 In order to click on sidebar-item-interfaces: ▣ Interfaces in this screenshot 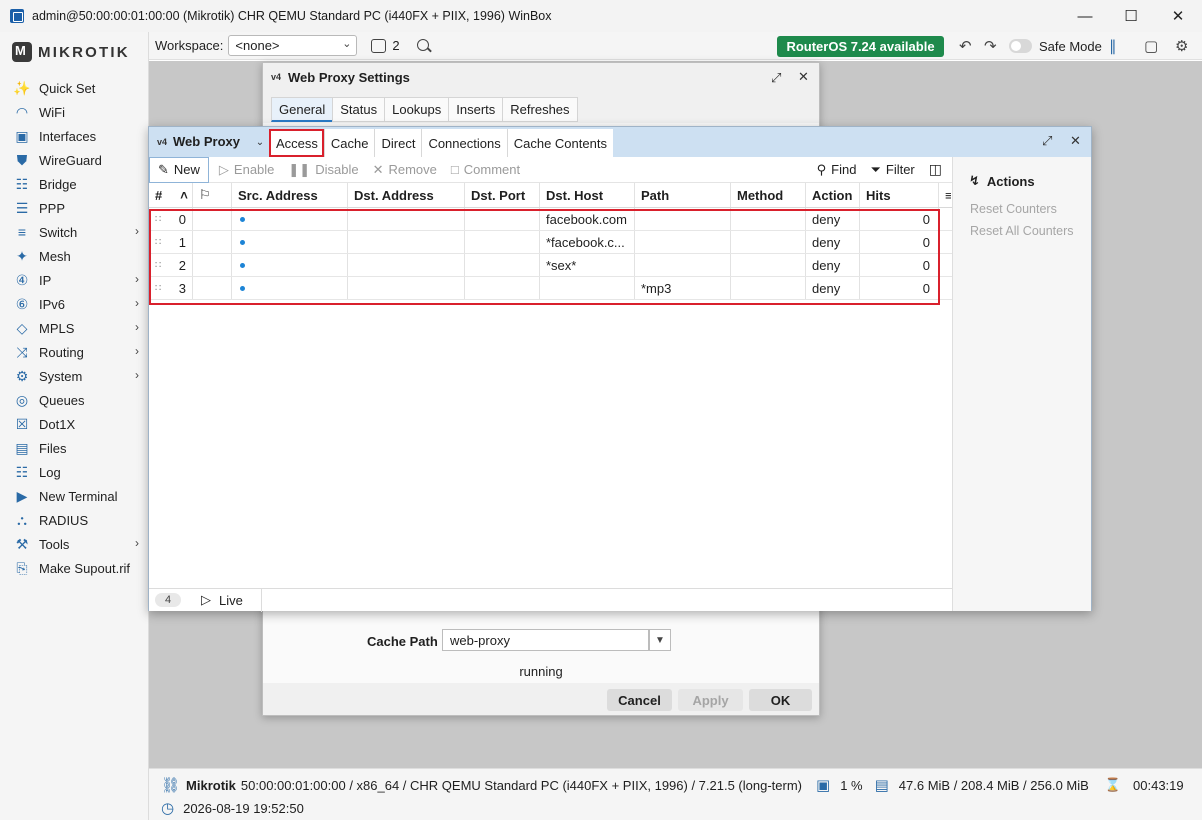, I will do `click(74, 136)`.